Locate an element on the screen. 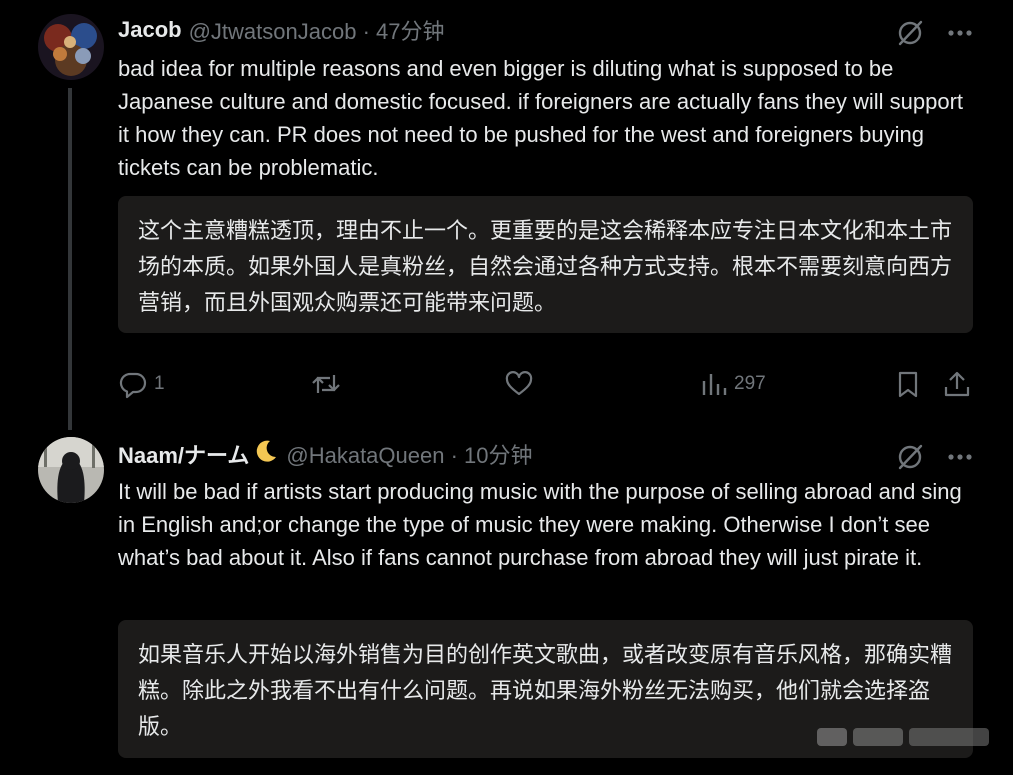  post-header: Jacob @JtwatsonJacob · 47分钟 is located at coordinates (281, 30).